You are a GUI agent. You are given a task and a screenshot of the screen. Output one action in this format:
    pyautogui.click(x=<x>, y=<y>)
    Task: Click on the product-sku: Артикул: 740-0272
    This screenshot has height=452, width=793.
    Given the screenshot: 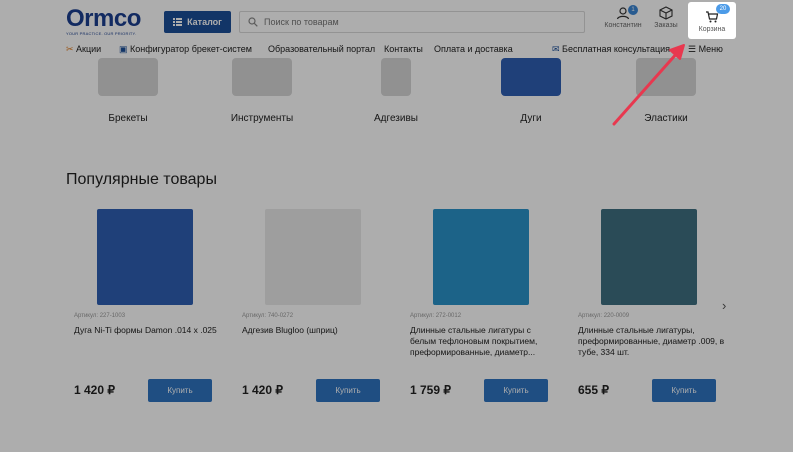 What is the action you would take?
    pyautogui.click(x=268, y=316)
    